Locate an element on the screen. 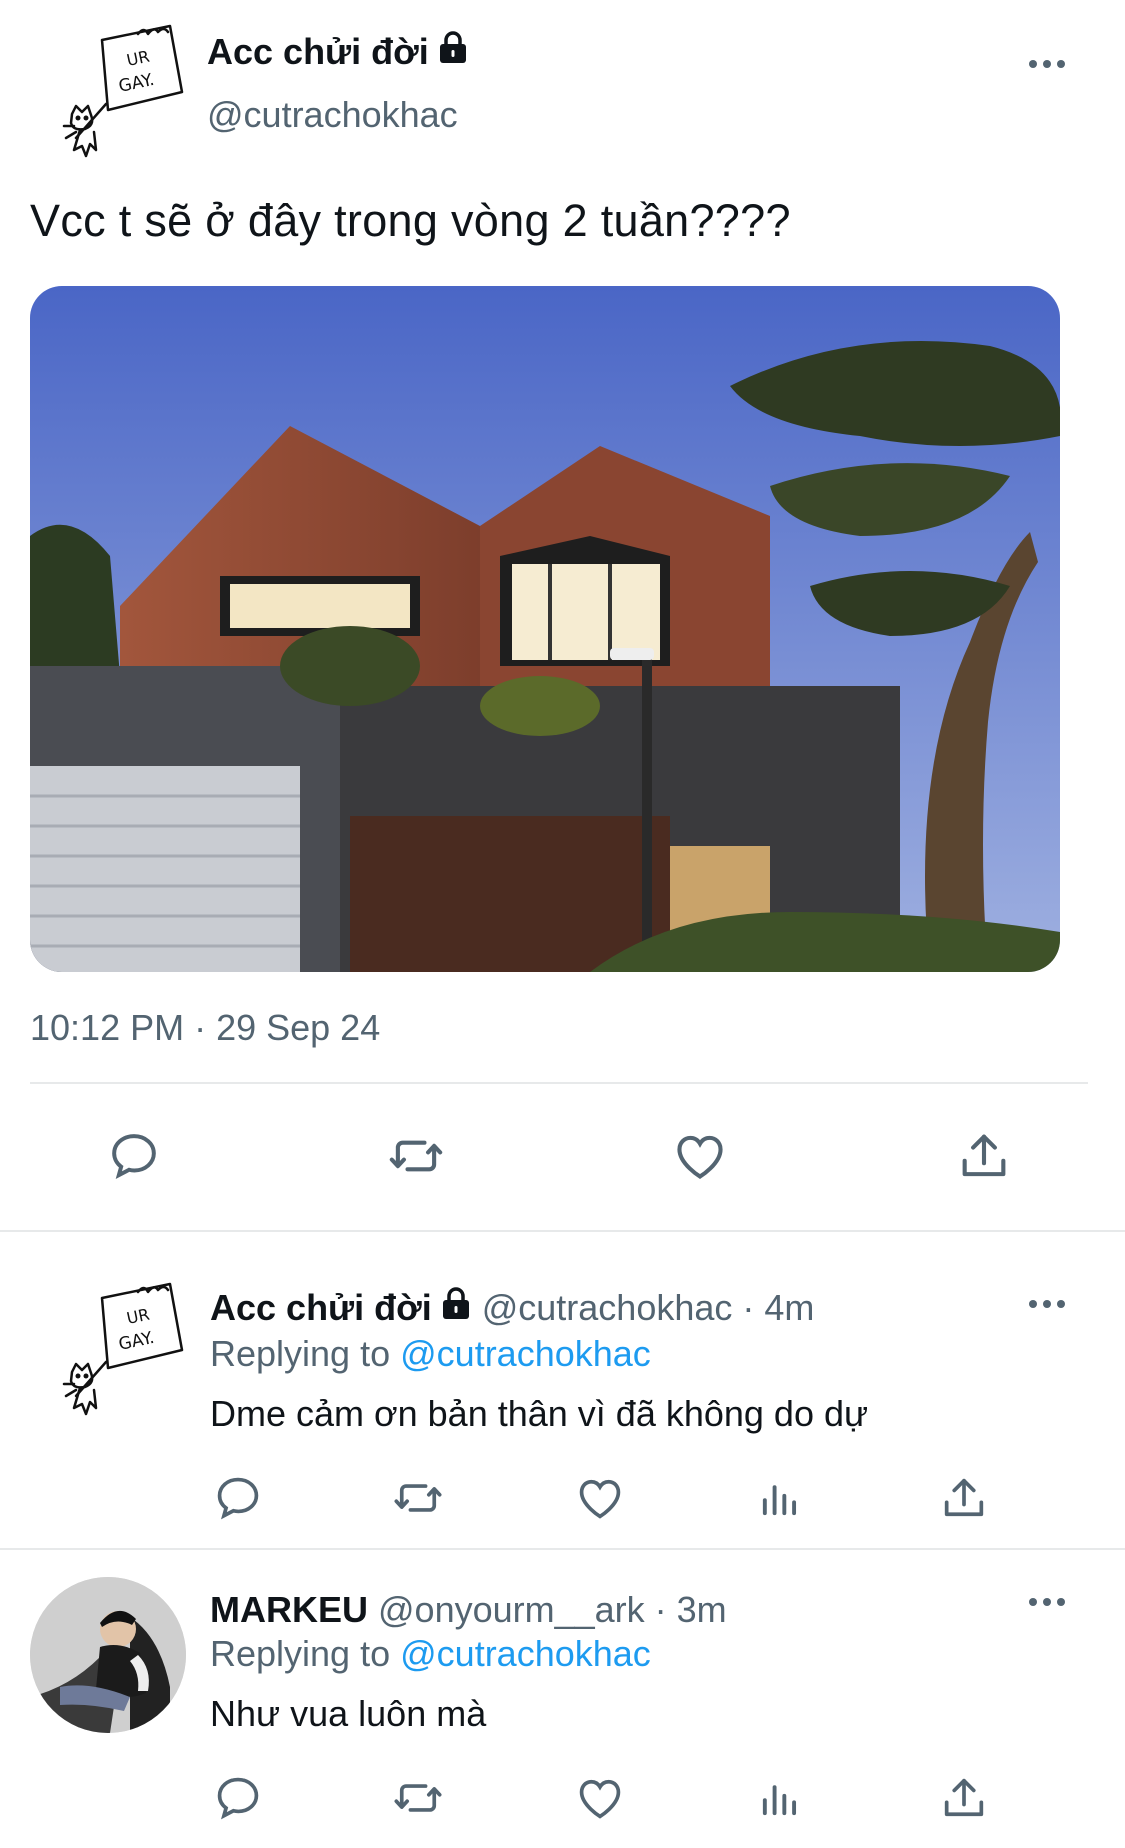 This screenshot has width=1125, height=1848. reply-time: · 3m is located at coordinates (690, 1609).